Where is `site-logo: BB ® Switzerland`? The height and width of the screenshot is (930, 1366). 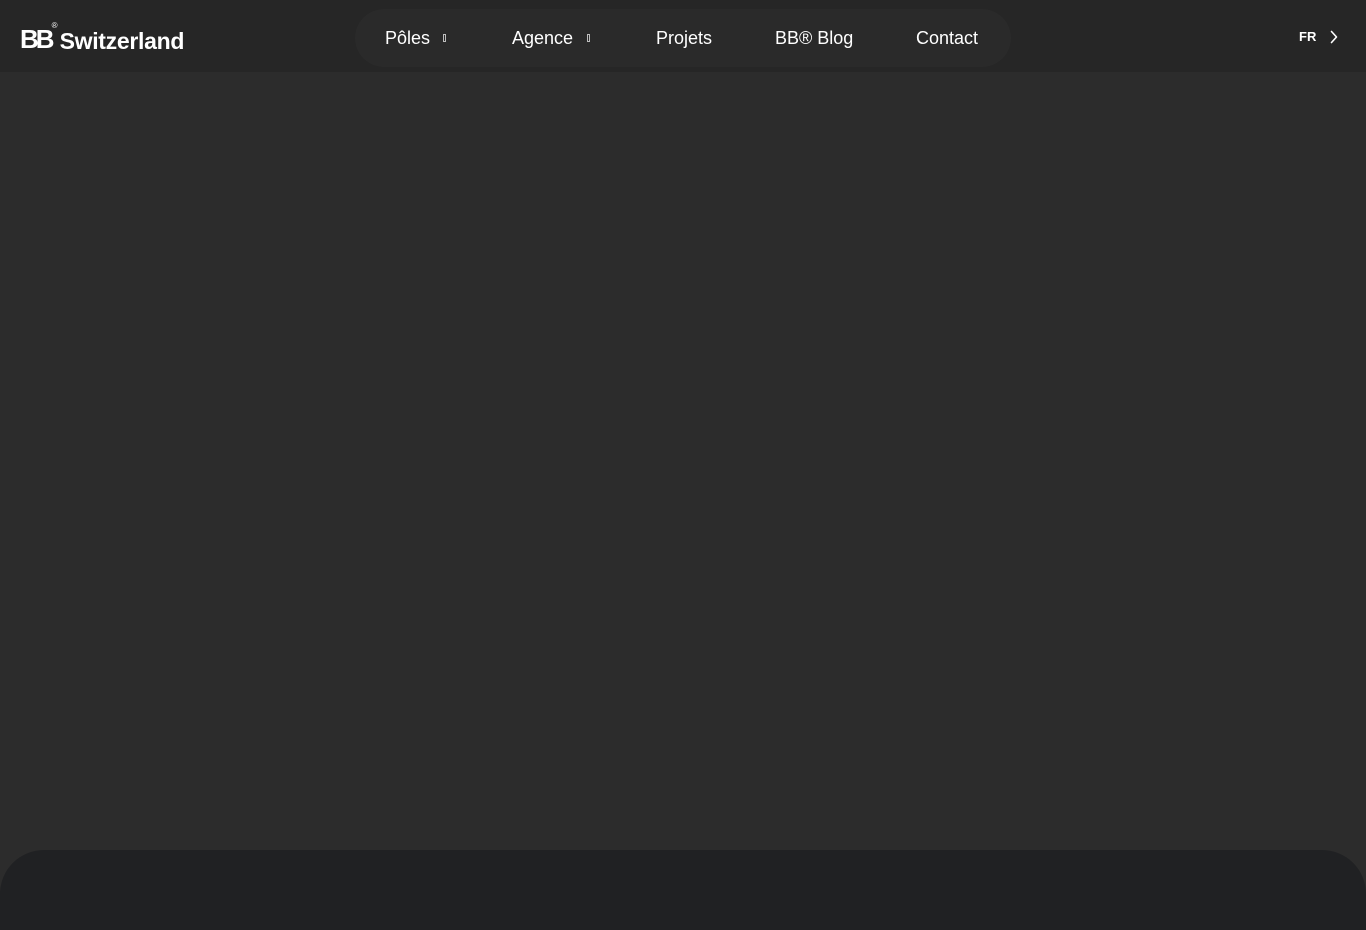 site-logo: BB ® Switzerland is located at coordinates (102, 38).